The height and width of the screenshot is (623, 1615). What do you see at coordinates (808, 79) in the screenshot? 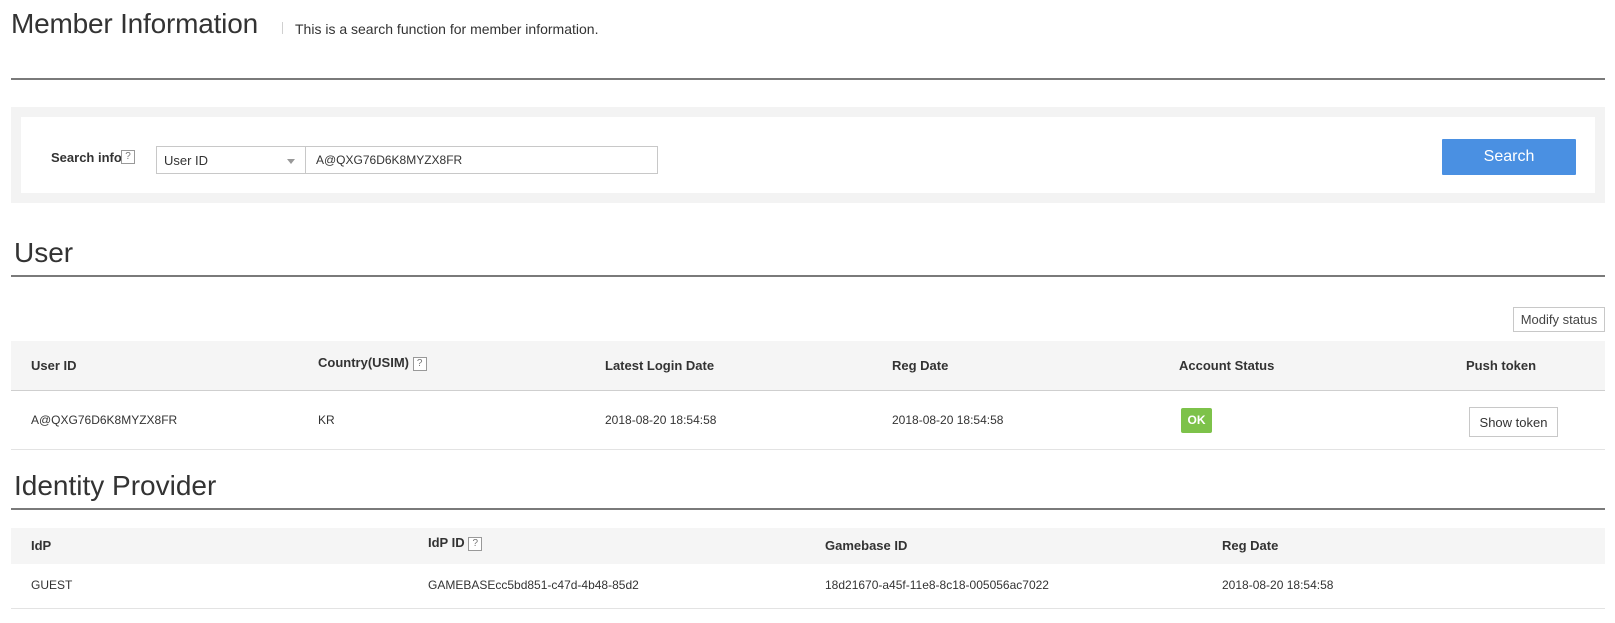
I see `header-divider` at bounding box center [808, 79].